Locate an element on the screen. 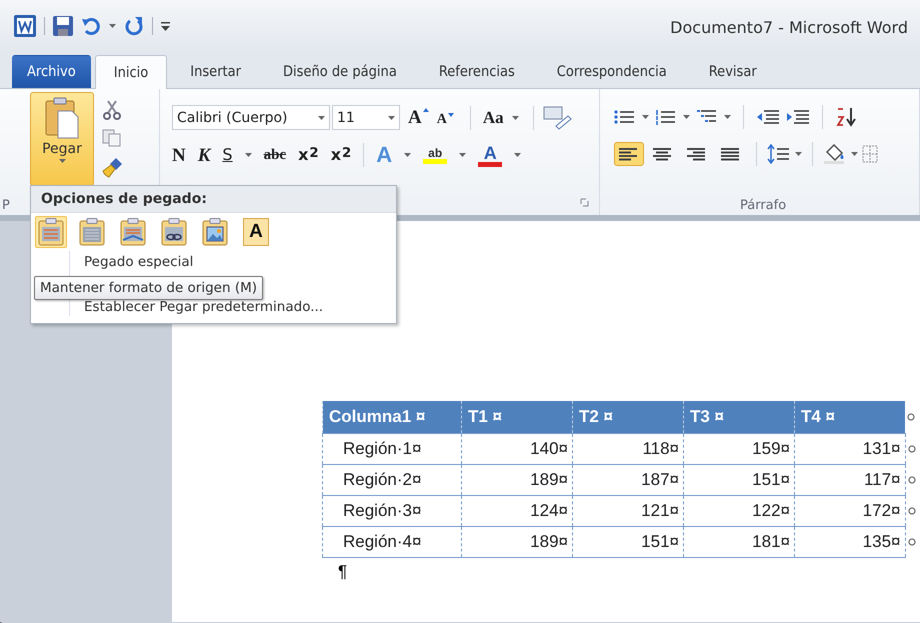 This screenshot has height=623, width=920. paint-bucket-icon is located at coordinates (835, 154).